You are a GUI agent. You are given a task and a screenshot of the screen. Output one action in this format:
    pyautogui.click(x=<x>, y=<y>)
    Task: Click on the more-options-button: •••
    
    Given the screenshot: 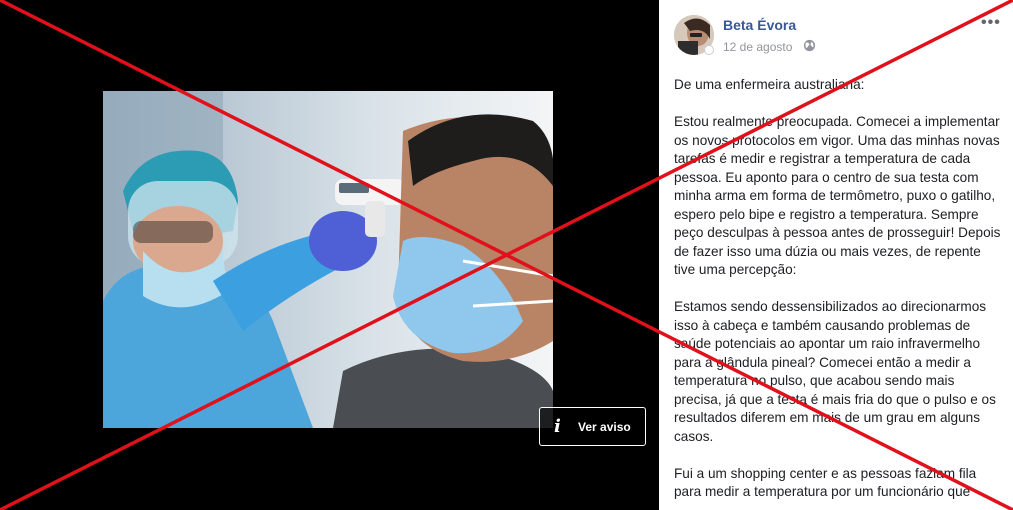 What is the action you would take?
    pyautogui.click(x=991, y=23)
    